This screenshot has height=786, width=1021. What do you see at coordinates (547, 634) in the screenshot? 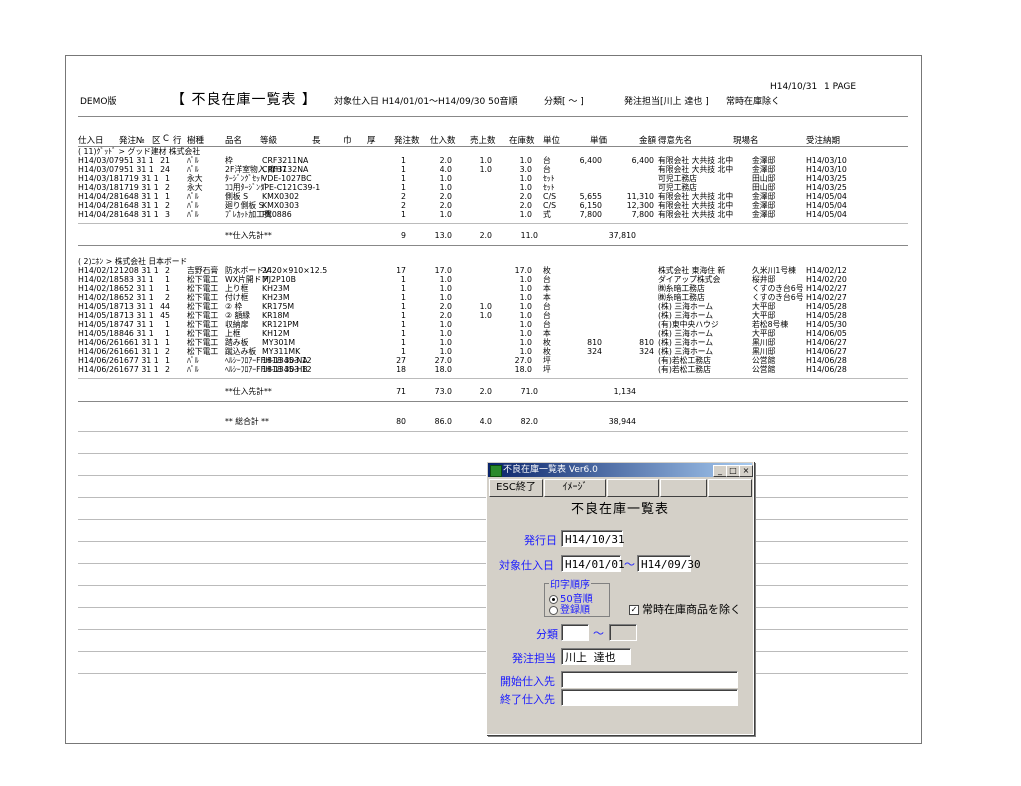
I see `class-label: 分類` at bounding box center [547, 634].